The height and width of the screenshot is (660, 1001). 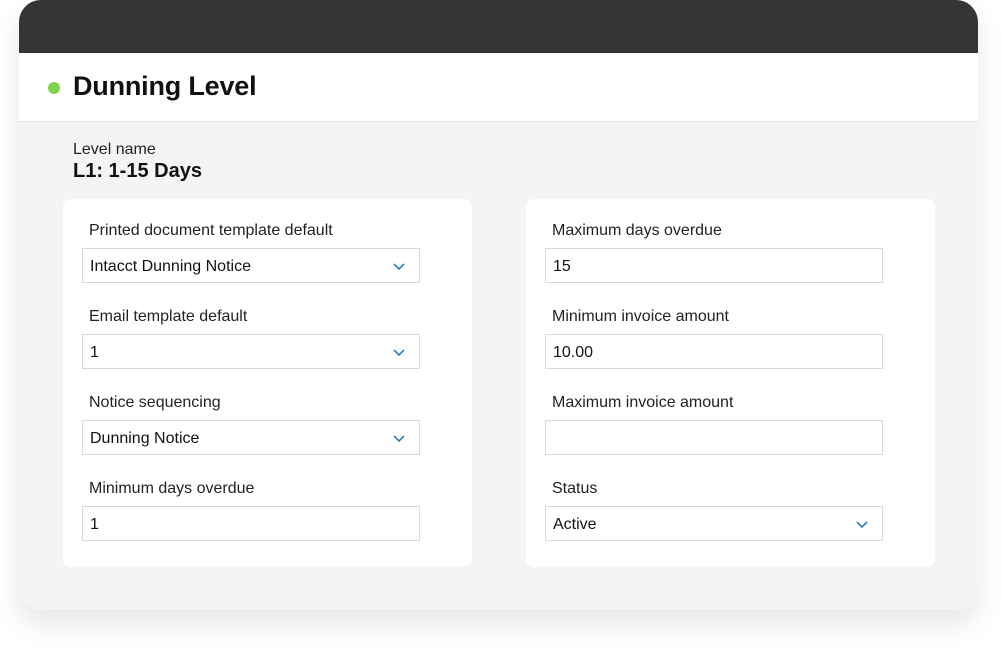 I want to click on min-invoice-amount-label: Minimum invoice amount, so click(x=640, y=316).